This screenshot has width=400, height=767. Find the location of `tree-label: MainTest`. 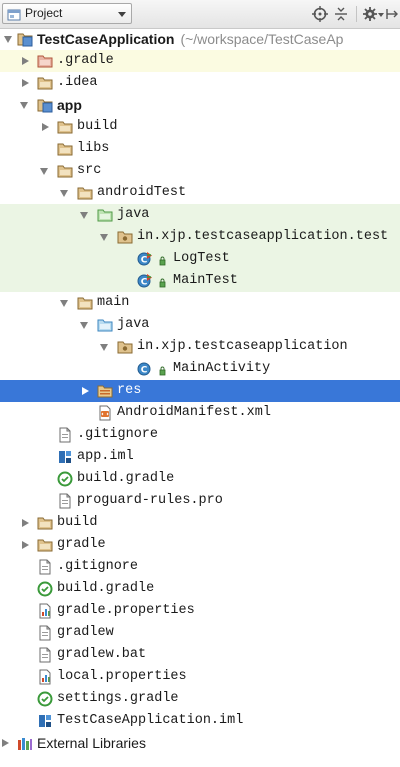

tree-label: MainTest is located at coordinates (205, 280).